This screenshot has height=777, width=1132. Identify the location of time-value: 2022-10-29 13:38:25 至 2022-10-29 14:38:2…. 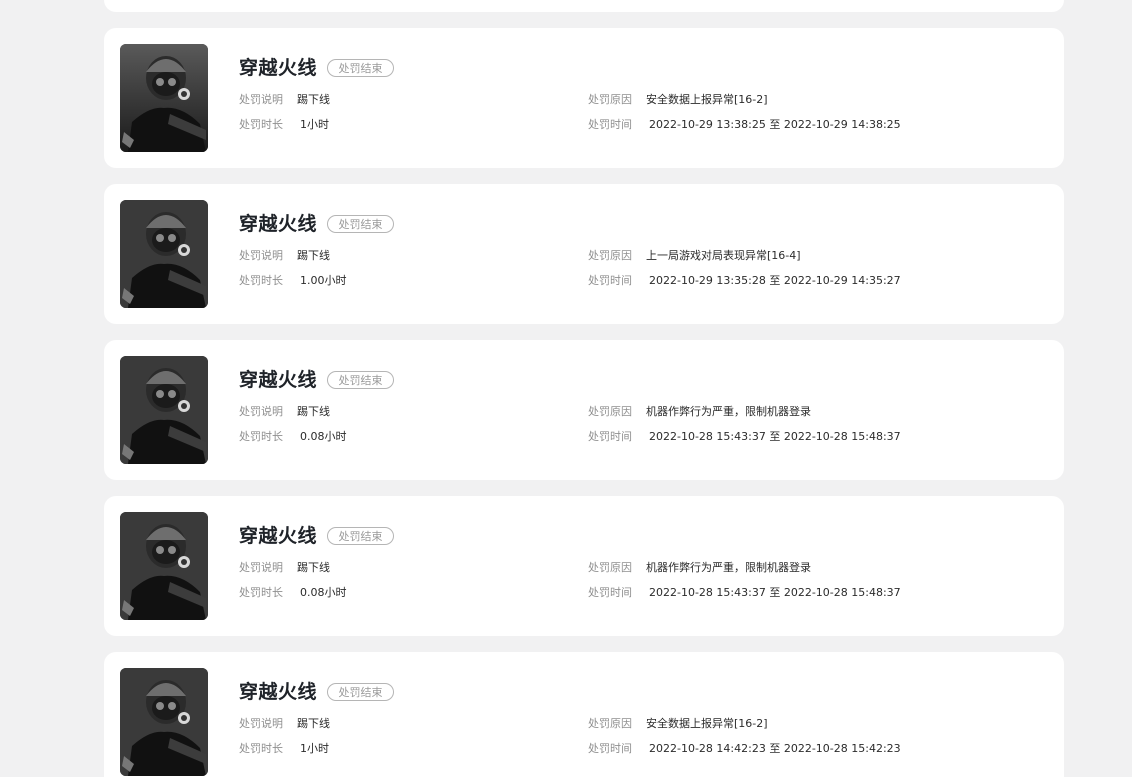
(775, 124).